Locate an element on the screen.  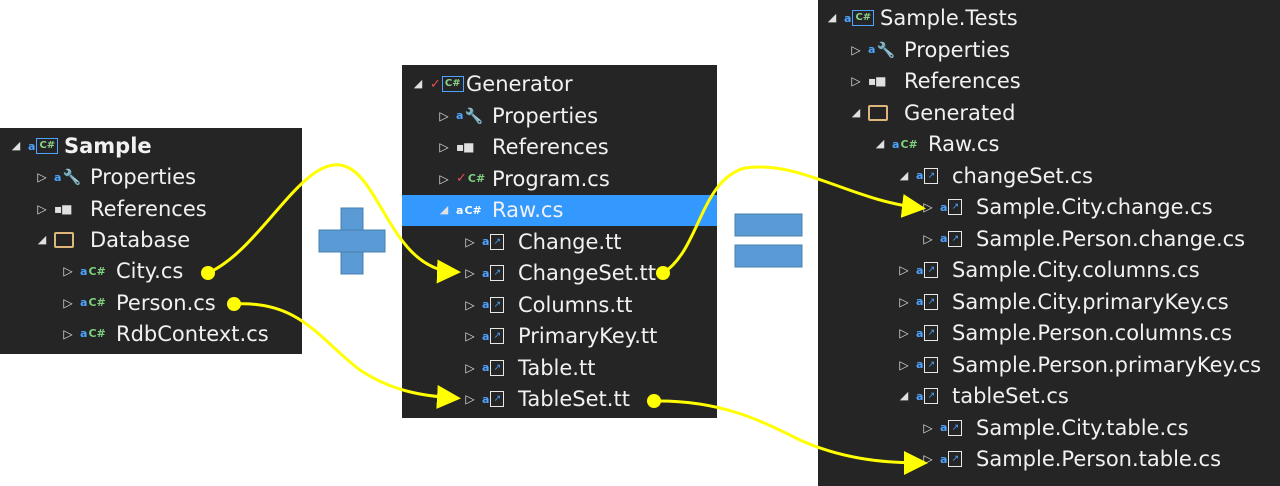
connector-person-to-tableset is located at coordinates (344, 353).